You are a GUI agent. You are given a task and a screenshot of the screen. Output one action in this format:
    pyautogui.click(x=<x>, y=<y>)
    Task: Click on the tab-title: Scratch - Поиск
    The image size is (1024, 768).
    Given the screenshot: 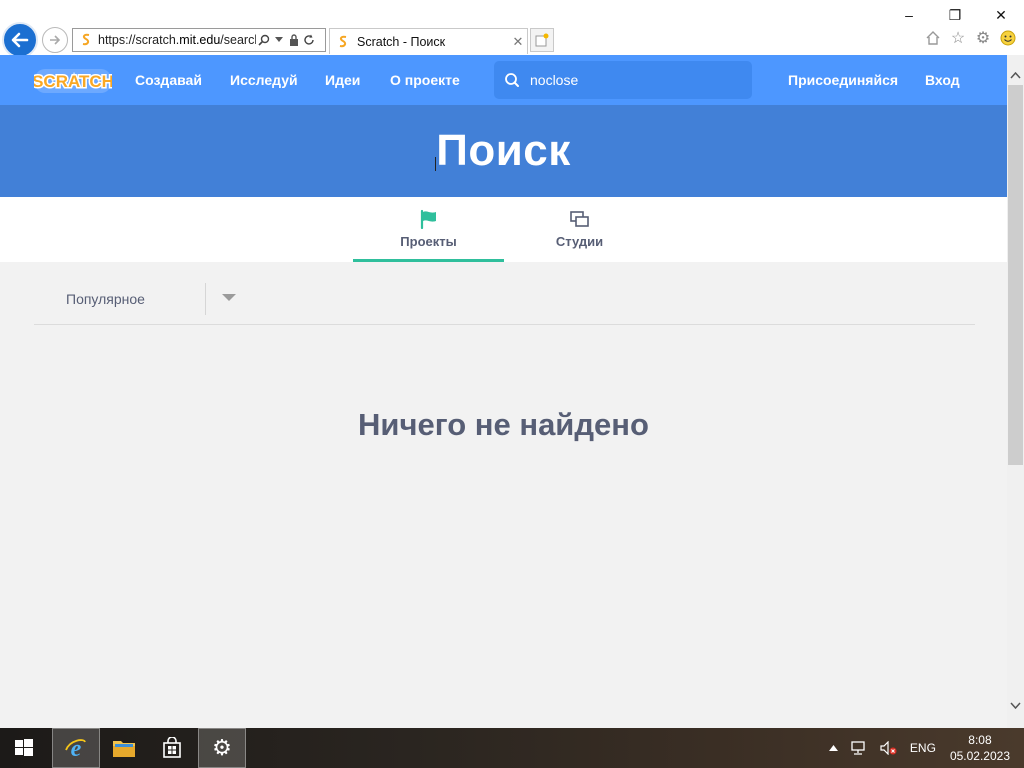 What is the action you would take?
    pyautogui.click(x=401, y=41)
    